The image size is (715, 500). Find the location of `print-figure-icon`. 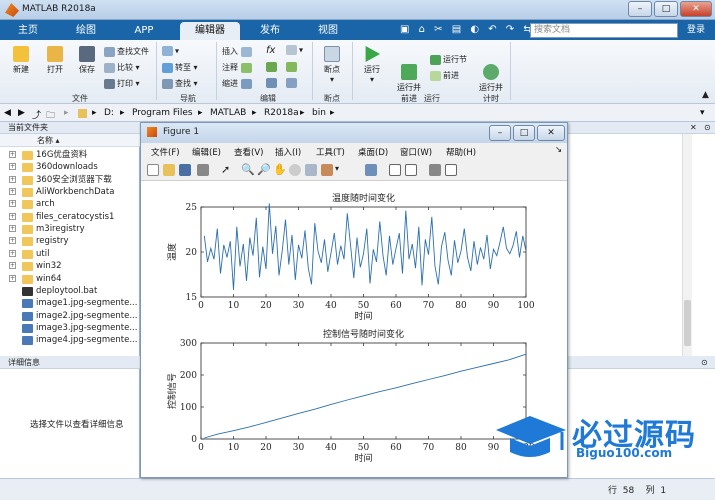

print-figure-icon is located at coordinates (203, 170).